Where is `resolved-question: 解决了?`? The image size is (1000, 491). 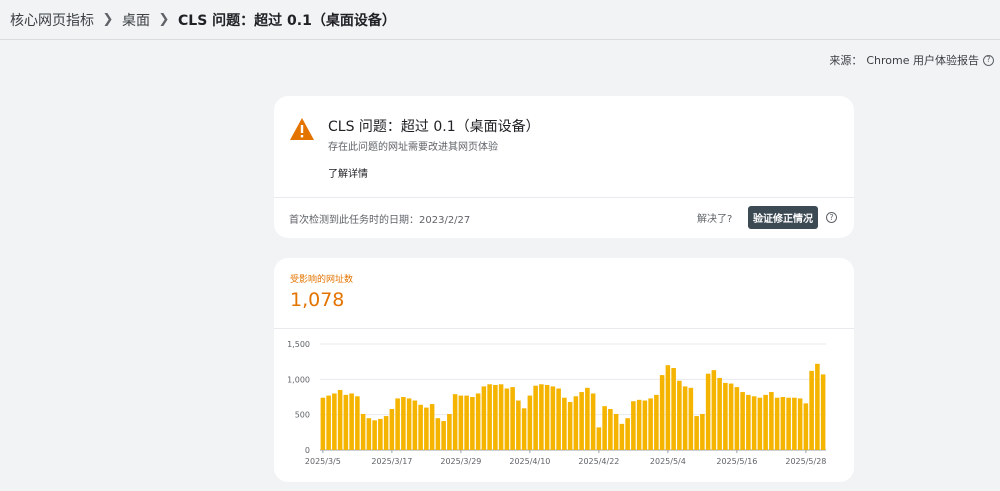
resolved-question: 解决了? is located at coordinates (715, 219).